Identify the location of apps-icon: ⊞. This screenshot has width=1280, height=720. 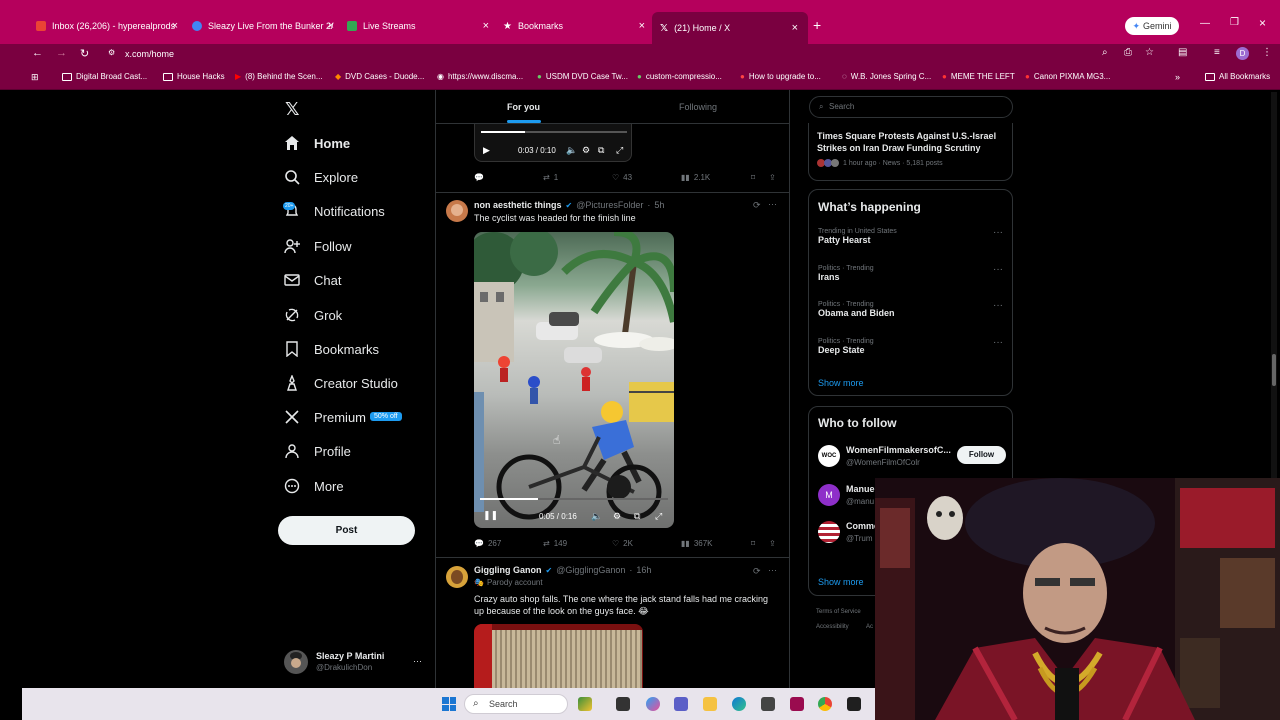
(35, 77).